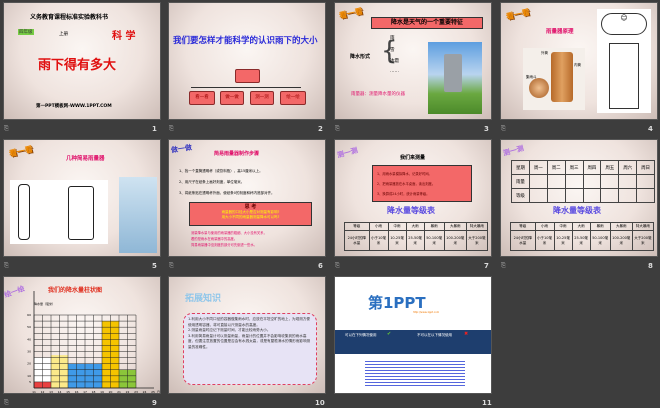 This screenshot has width=660, height=408. Describe the element at coordinates (426, 312) in the screenshot. I see `logo-url: http://www.1ppt.com` at that location.